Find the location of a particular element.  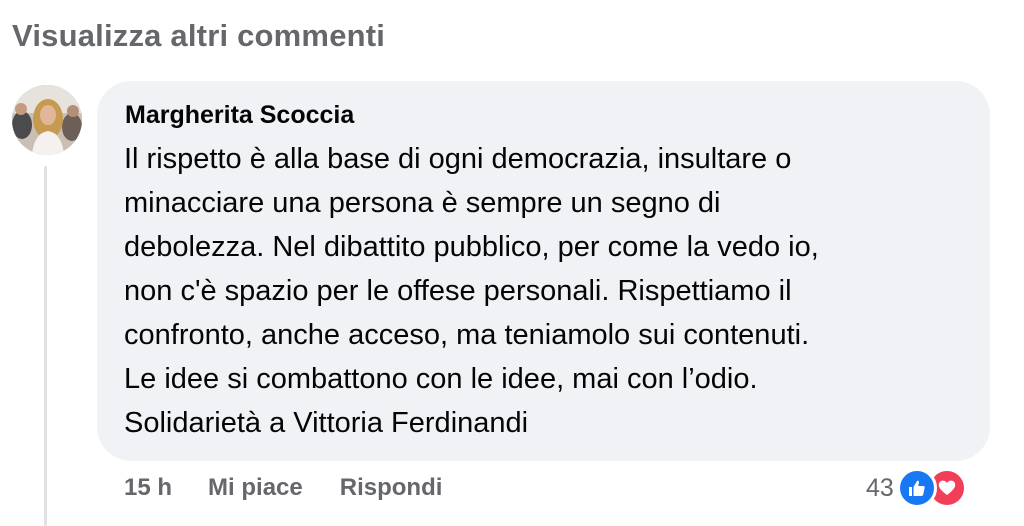

like-icon is located at coordinates (916, 488).